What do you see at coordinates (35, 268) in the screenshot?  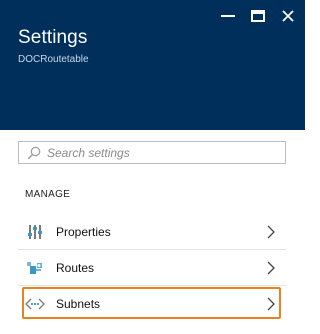 I see `routes-icon` at bounding box center [35, 268].